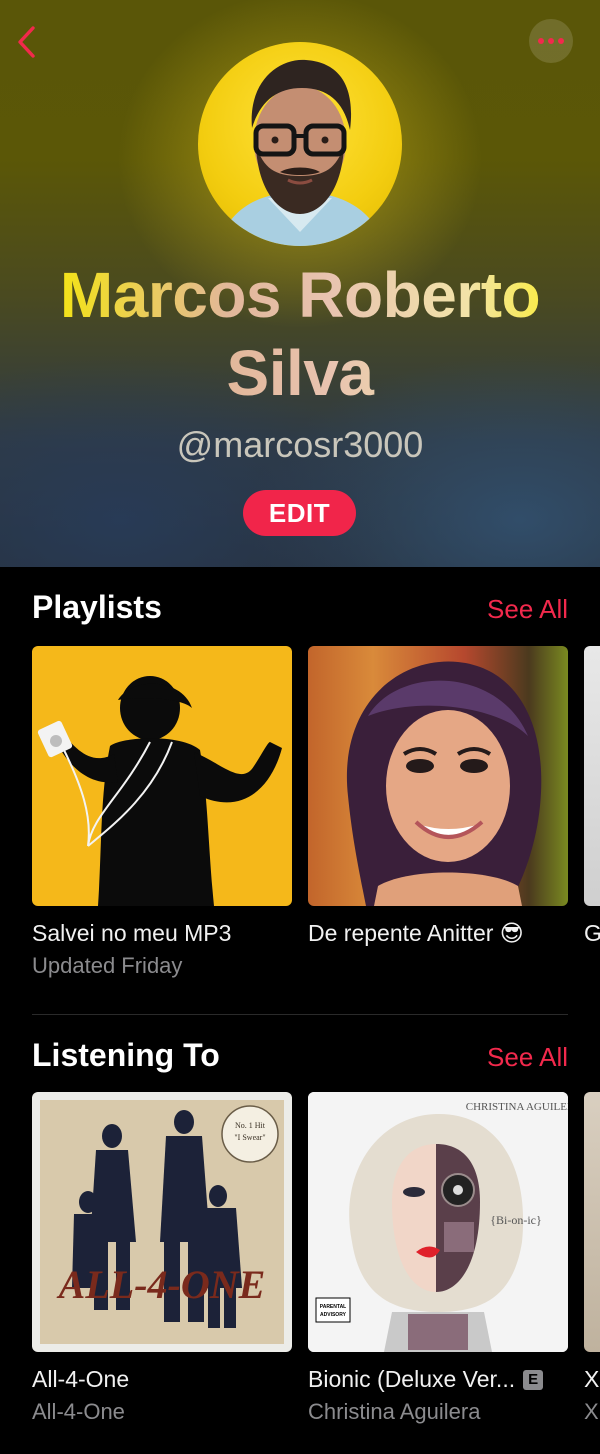 This screenshot has width=600, height=1454. Describe the element at coordinates (394, 1411) in the screenshot. I see `album-artist: Christina Aguilera` at that location.